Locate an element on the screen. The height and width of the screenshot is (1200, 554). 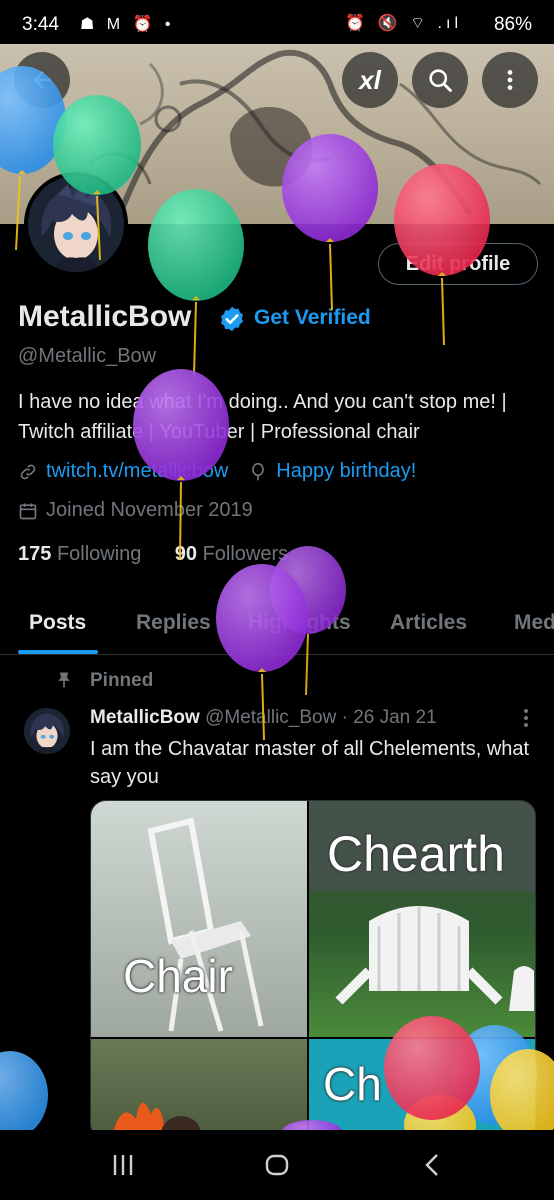
media-label-ch: Ch is located at coordinates (352, 1084).